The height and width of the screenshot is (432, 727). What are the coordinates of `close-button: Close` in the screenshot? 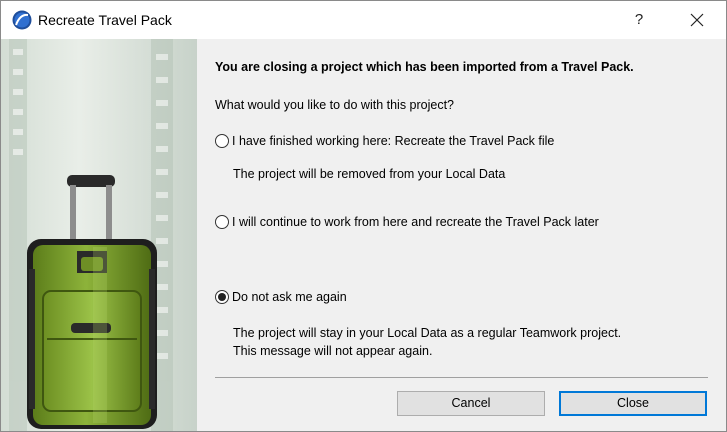 It's located at (633, 403).